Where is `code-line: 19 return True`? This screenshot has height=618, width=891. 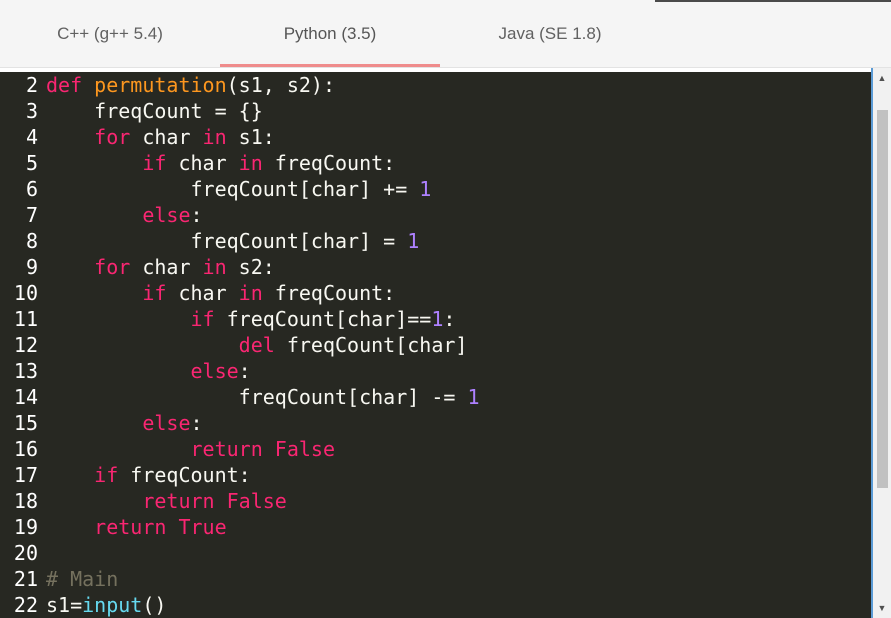
code-line: 19 return True is located at coordinates (435, 527).